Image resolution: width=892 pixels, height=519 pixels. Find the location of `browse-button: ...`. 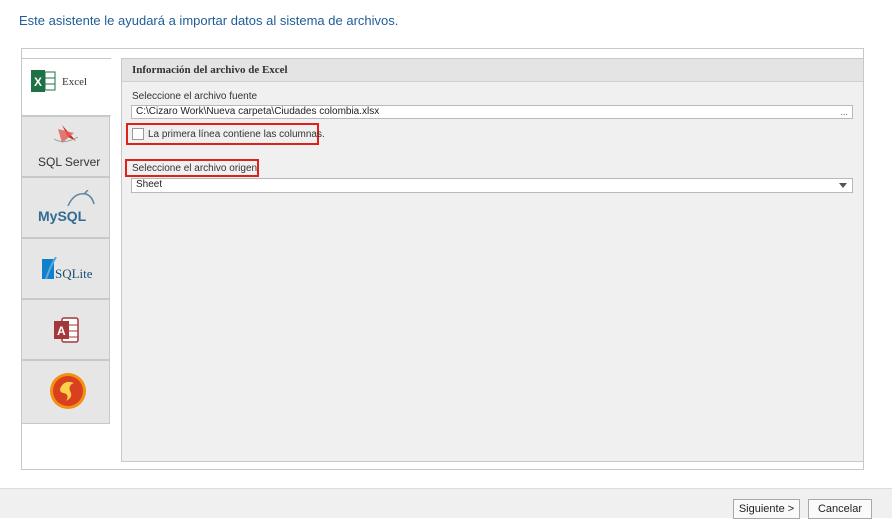

browse-button: ... is located at coordinates (844, 112).